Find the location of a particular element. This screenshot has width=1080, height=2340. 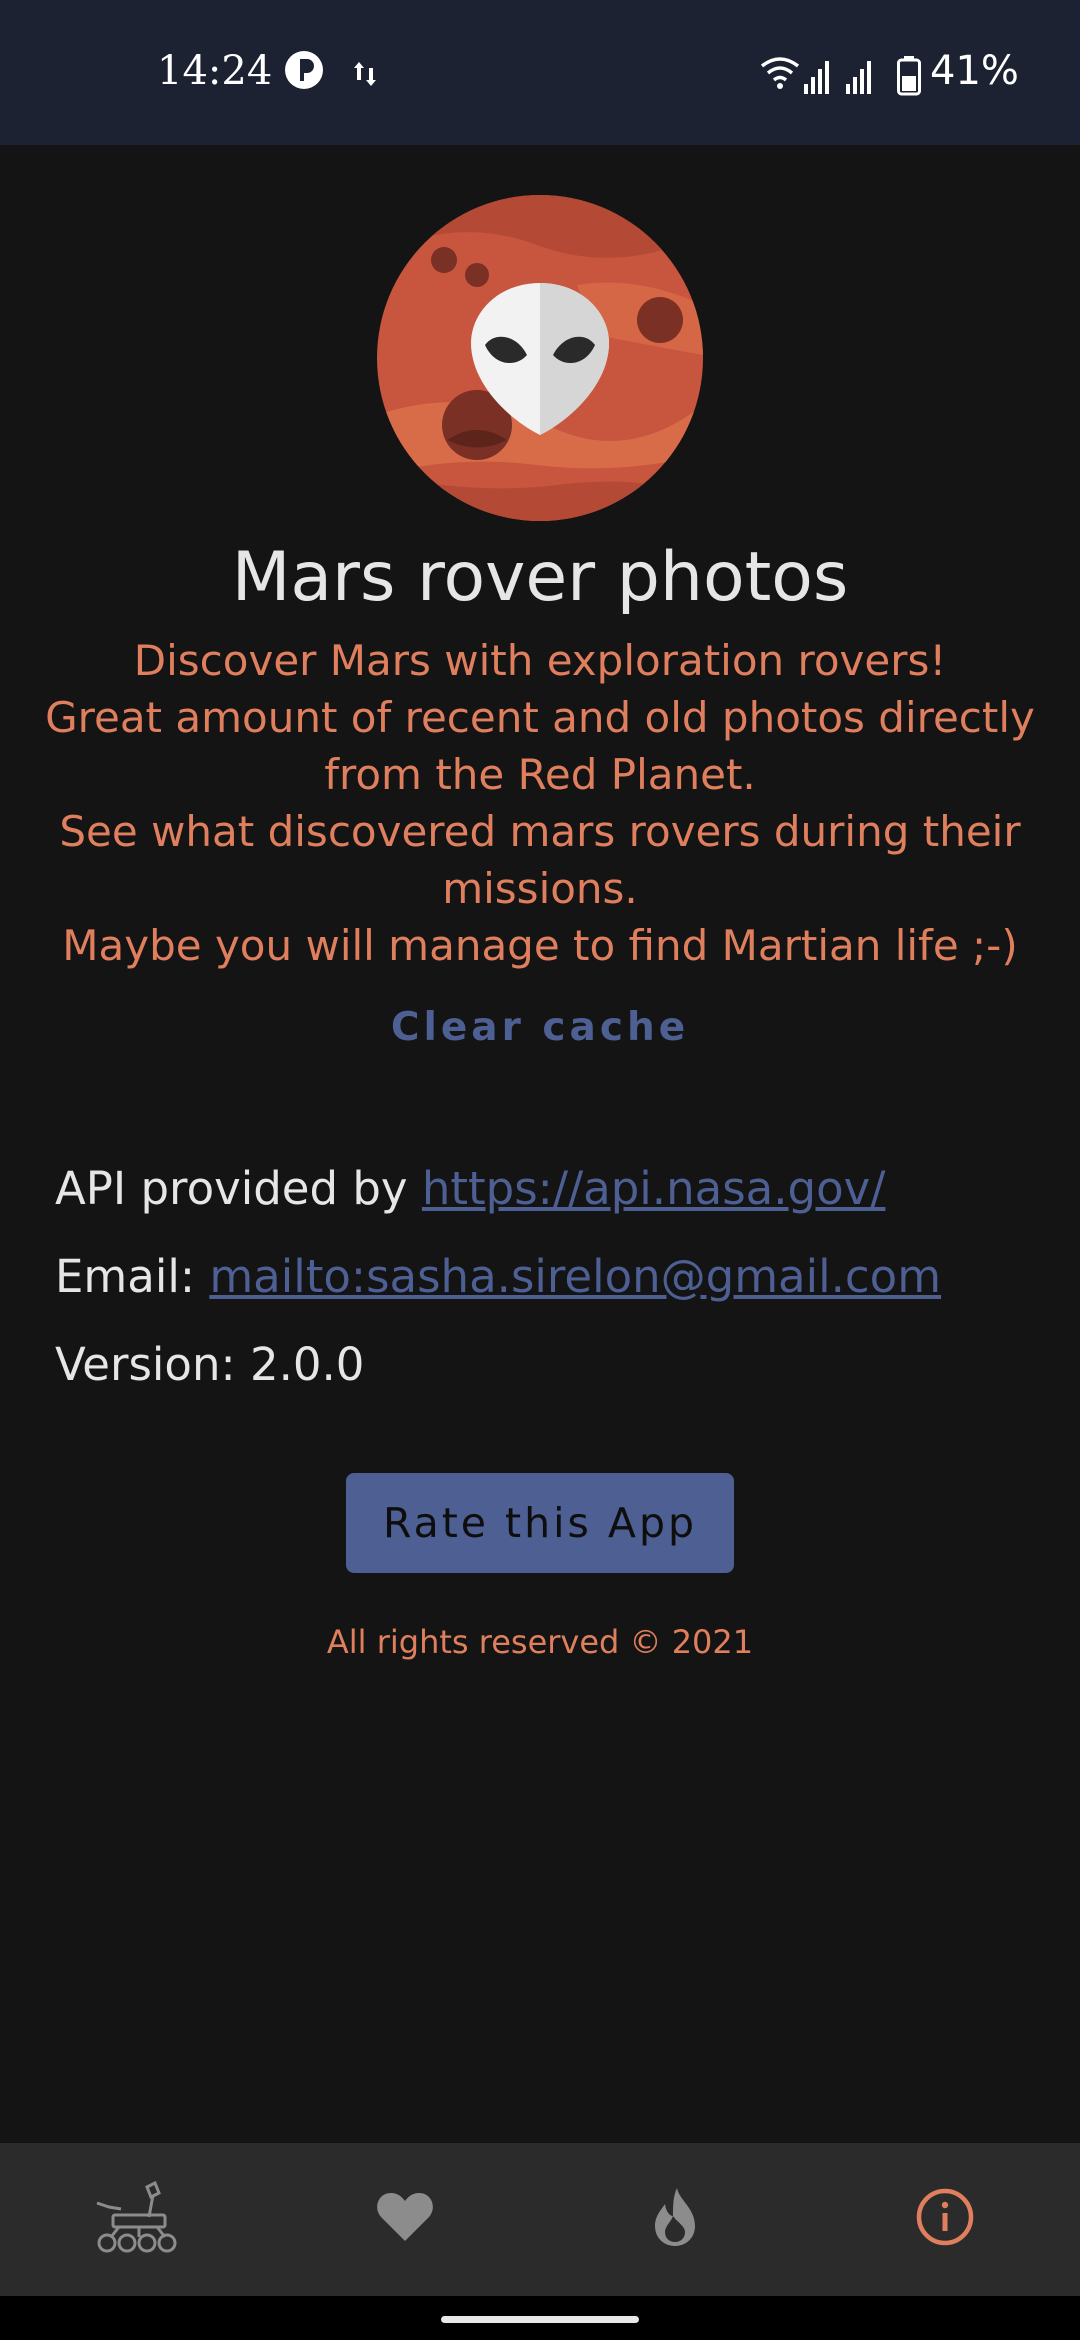

rate-app-label: Rate this App is located at coordinates (540, 1523).